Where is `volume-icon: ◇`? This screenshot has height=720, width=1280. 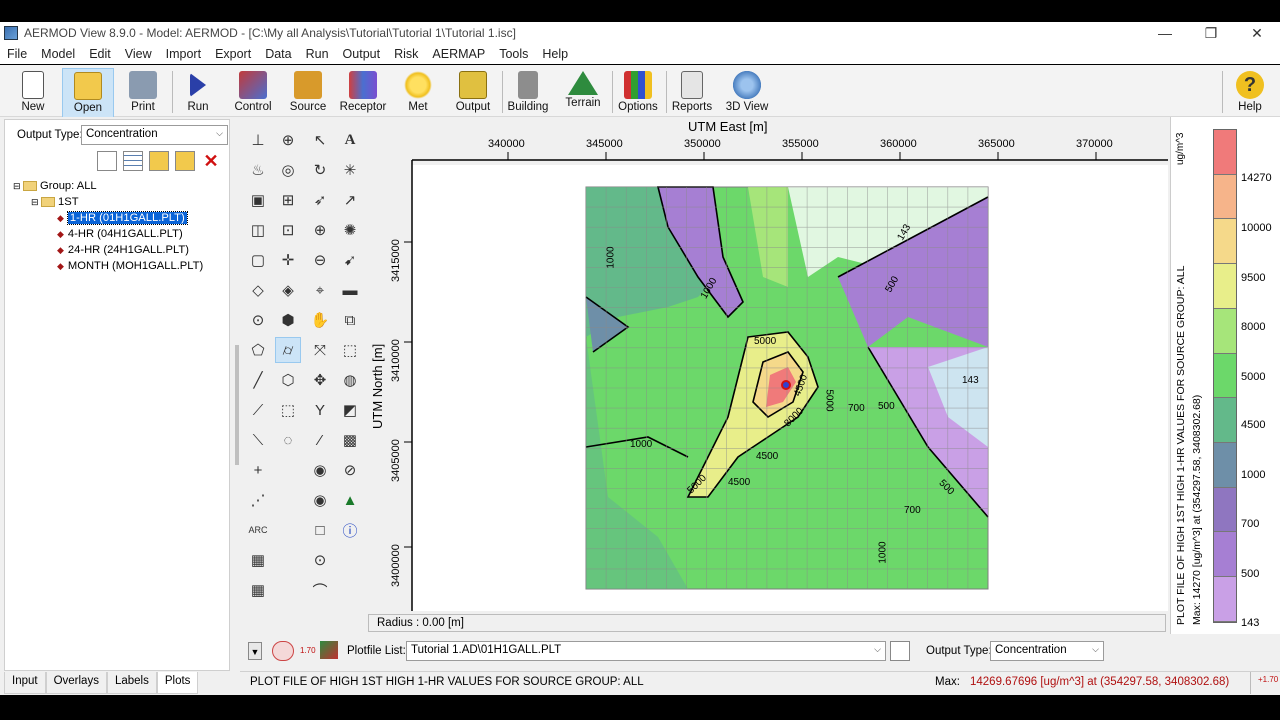
volume-icon: ◇ is located at coordinates (258, 290).